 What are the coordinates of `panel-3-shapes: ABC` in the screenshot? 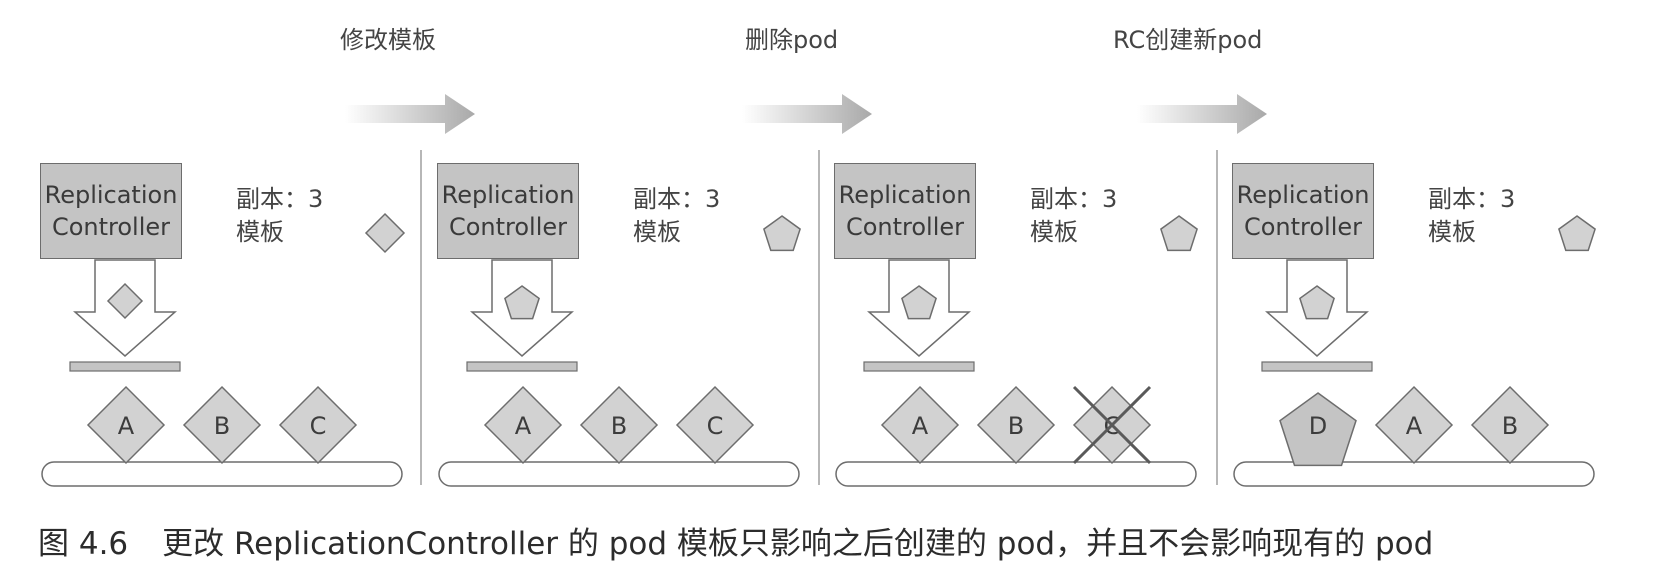 It's located at (1016, 351).